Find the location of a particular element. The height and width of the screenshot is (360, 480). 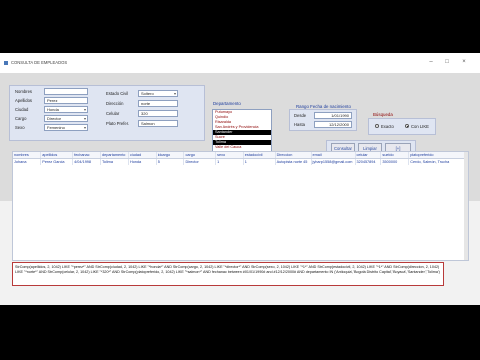

close-icon: × is located at coordinates (464, 62).